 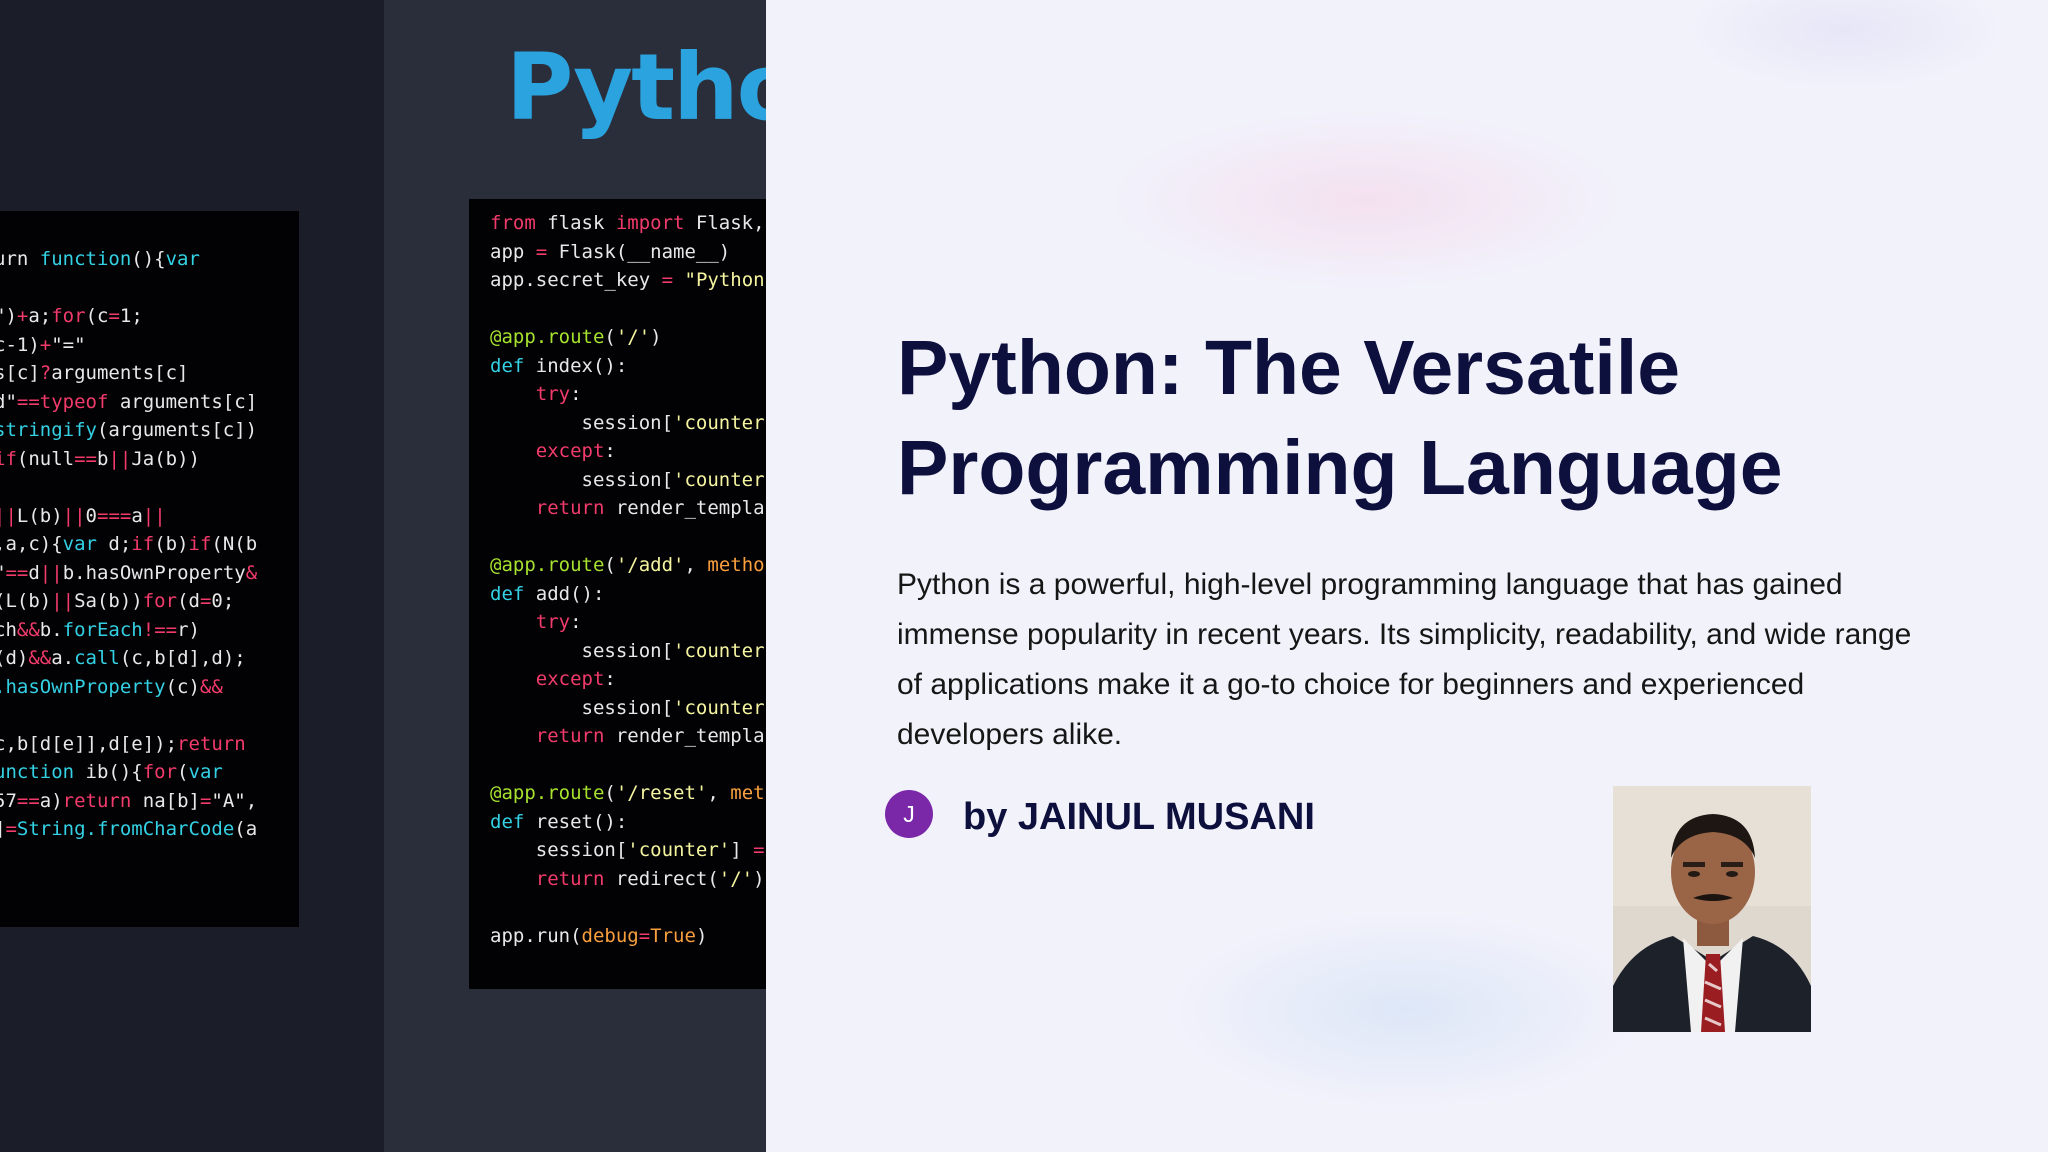 What do you see at coordinates (117, 601) in the screenshot?
I see `code-line: (L(b)||Sa(b))for(d=0;` at bounding box center [117, 601].